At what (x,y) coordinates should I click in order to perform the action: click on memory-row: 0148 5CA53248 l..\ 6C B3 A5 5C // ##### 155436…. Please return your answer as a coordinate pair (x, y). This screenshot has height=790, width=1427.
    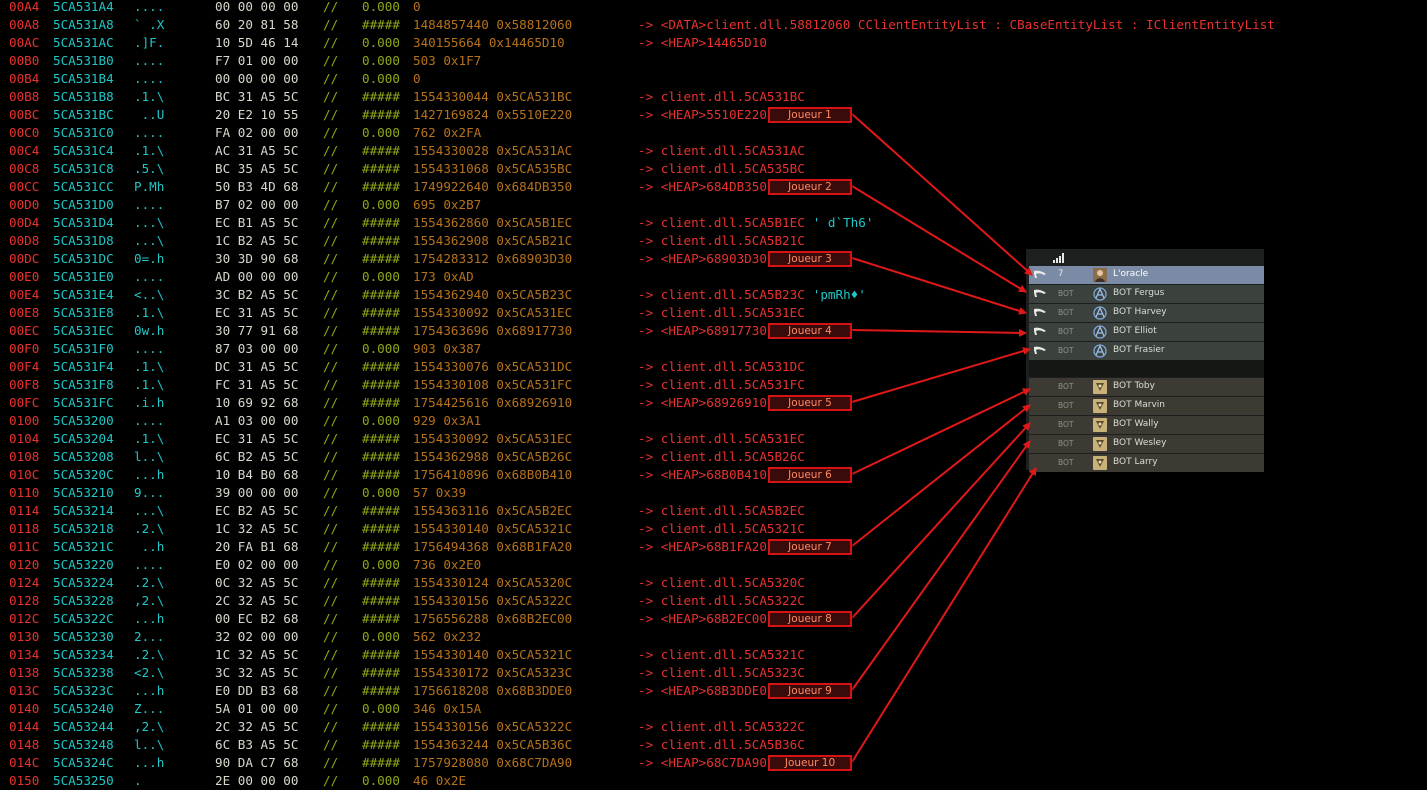
    Looking at the image, I should click on (713, 745).